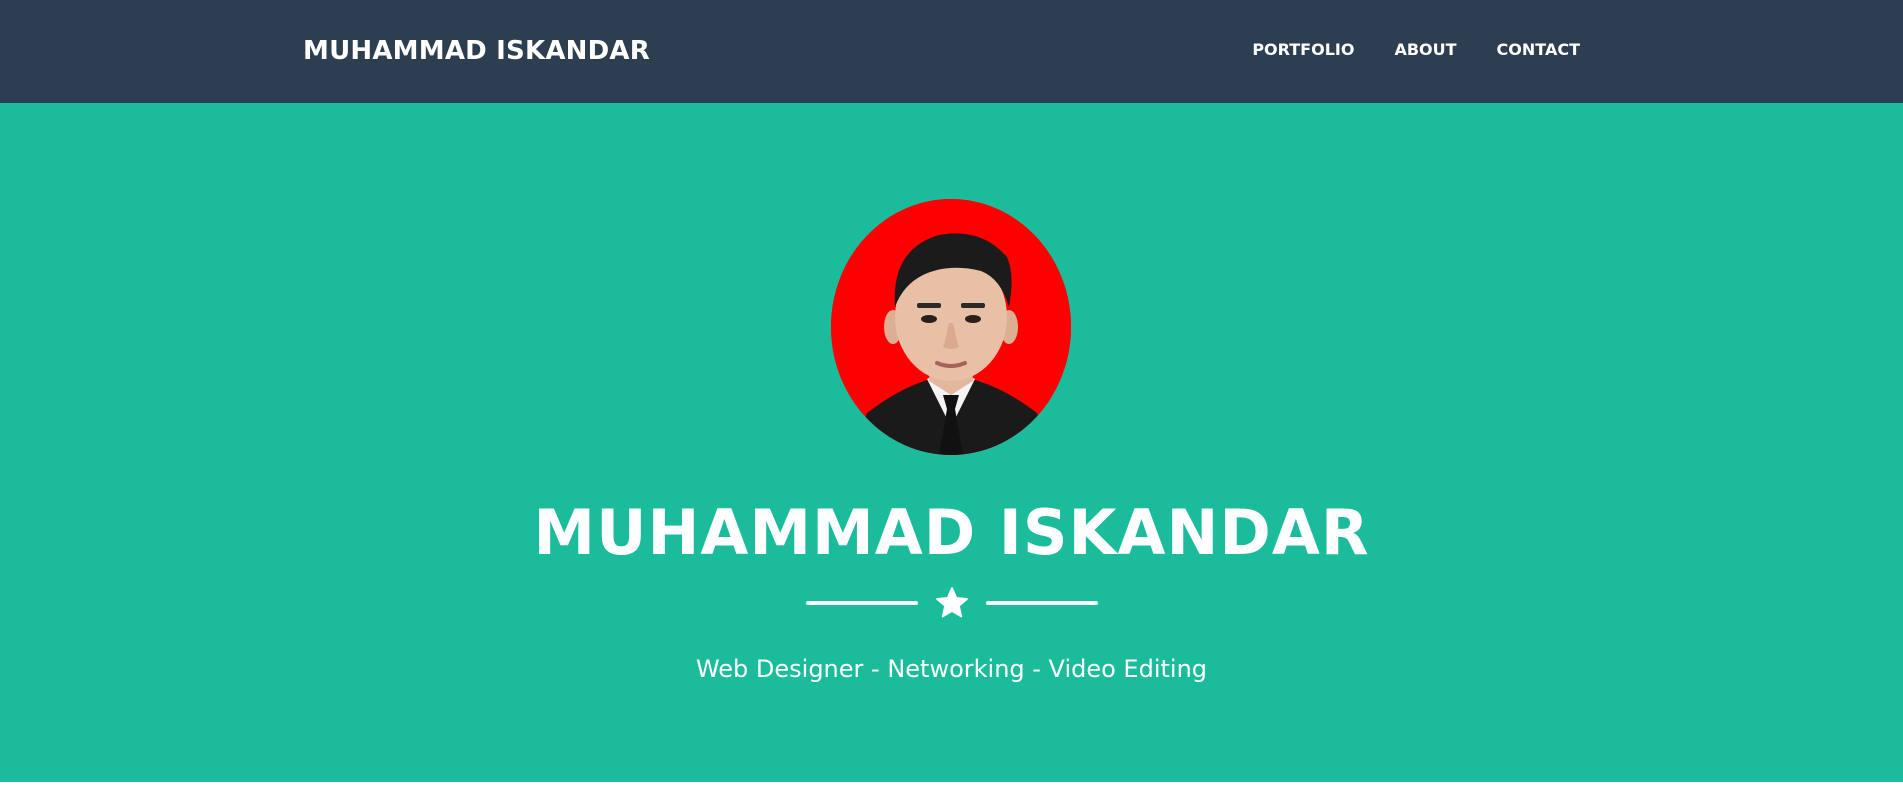  I want to click on nav-links: PORTFOLIO ABOUT CONTACT, so click(1416, 50).